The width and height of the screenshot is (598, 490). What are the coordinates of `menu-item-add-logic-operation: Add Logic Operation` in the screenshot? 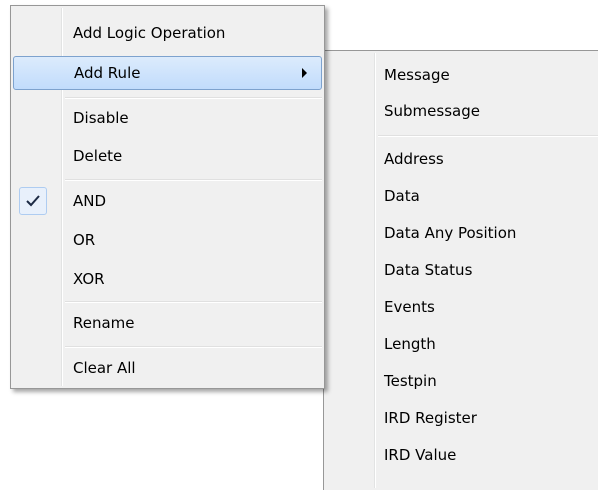 It's located at (167, 33).